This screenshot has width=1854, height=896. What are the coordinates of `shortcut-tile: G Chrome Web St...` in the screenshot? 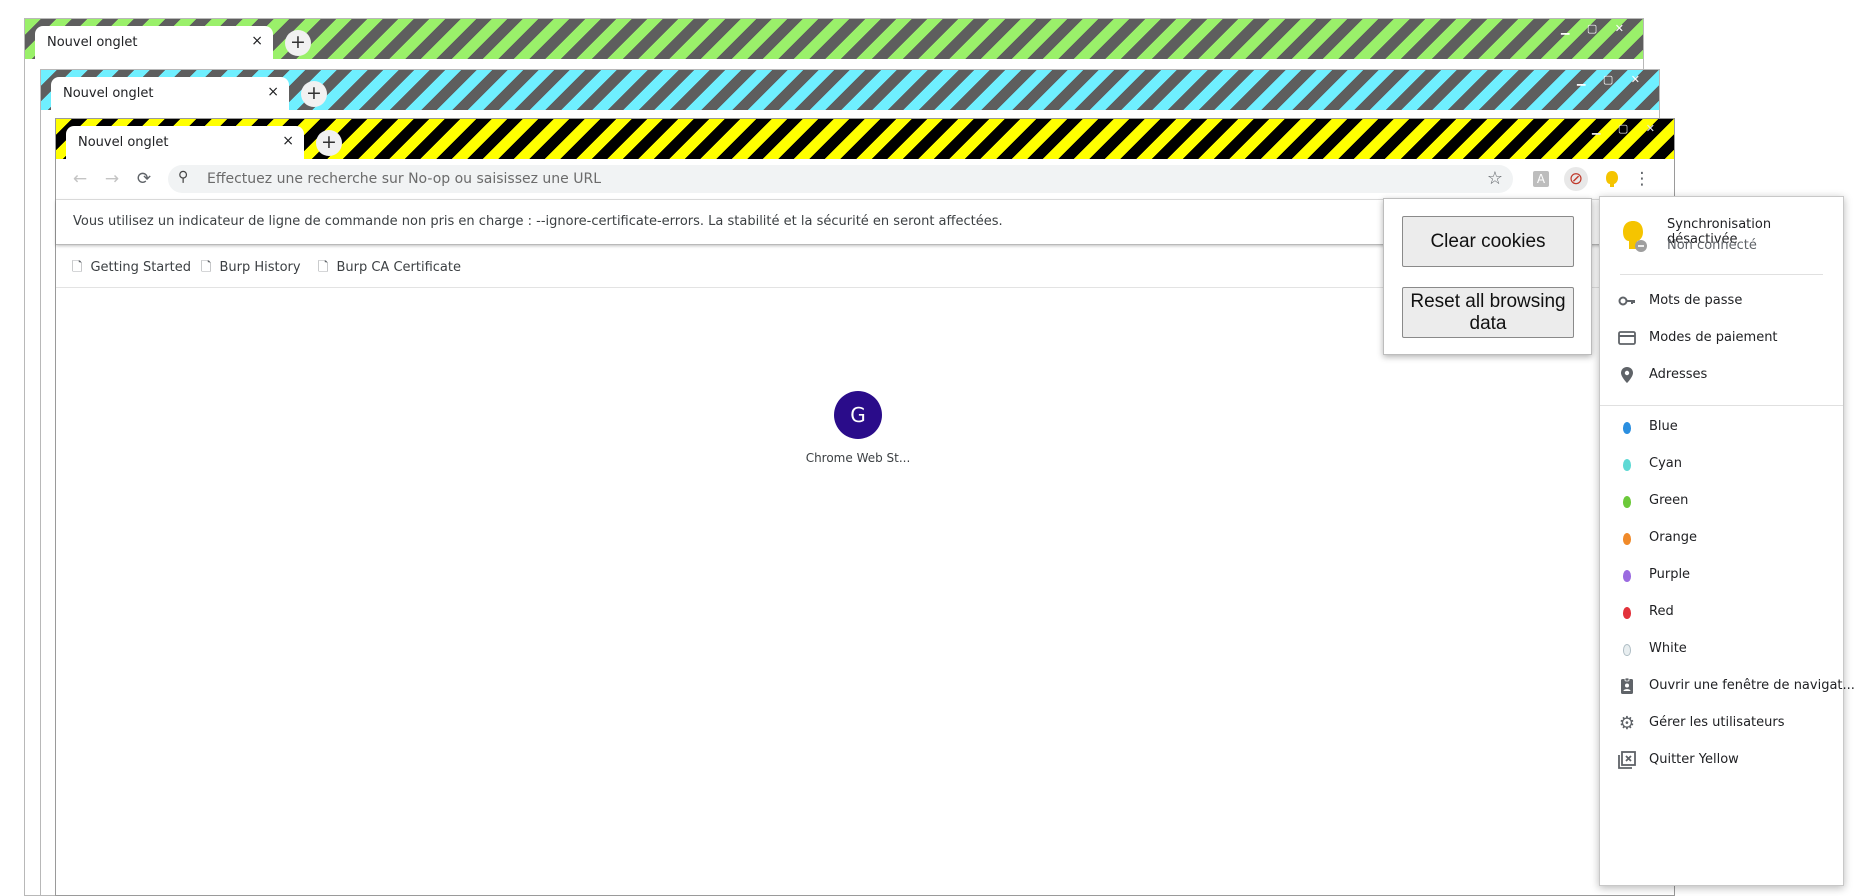 It's located at (858, 428).